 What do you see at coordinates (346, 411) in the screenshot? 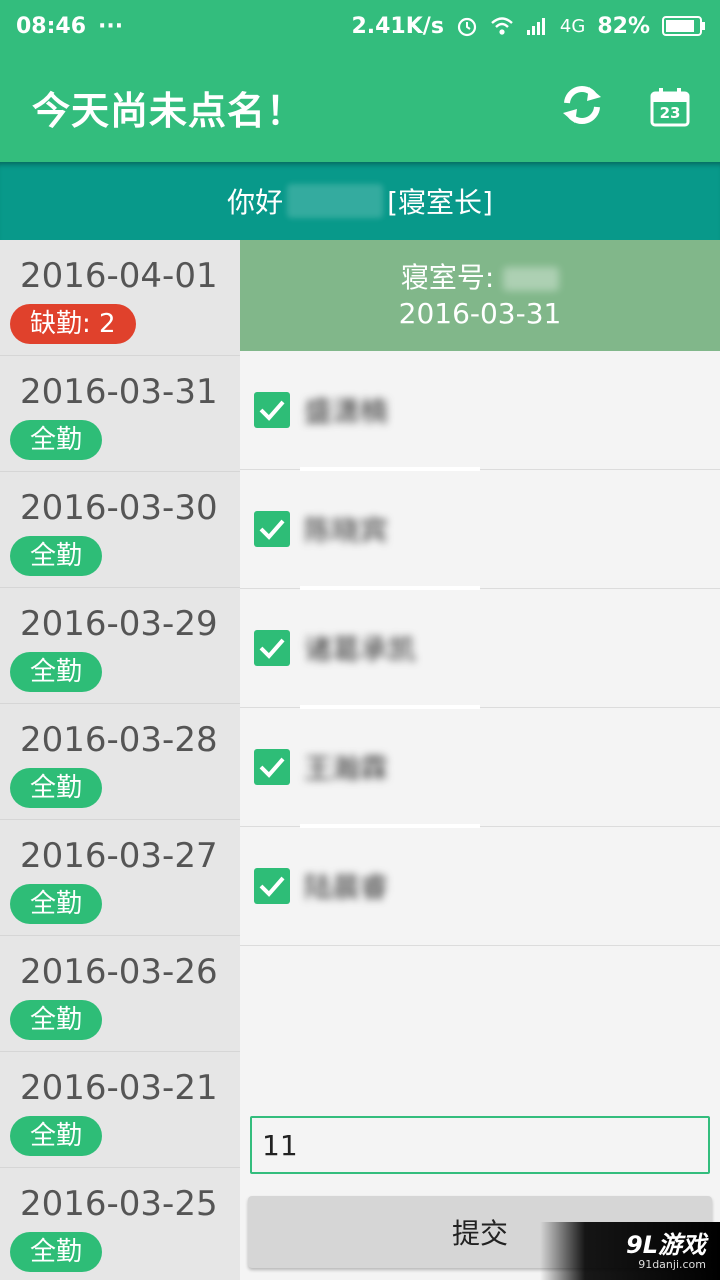
I see `member-name: 盛潇楠` at bounding box center [346, 411].